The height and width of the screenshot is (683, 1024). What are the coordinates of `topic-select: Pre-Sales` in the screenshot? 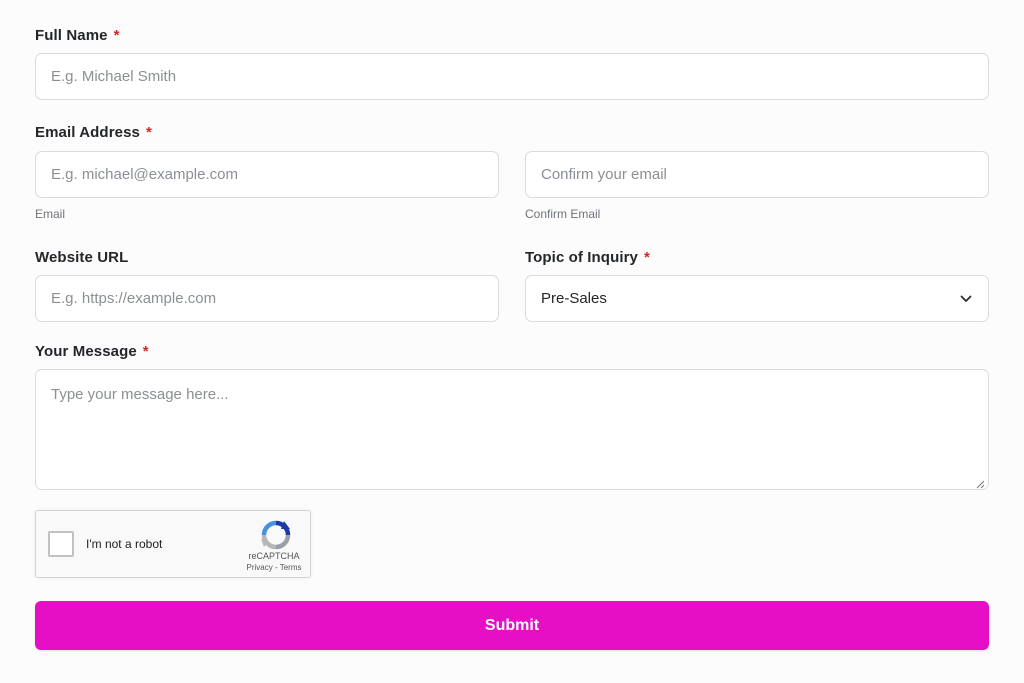 It's located at (757, 298).